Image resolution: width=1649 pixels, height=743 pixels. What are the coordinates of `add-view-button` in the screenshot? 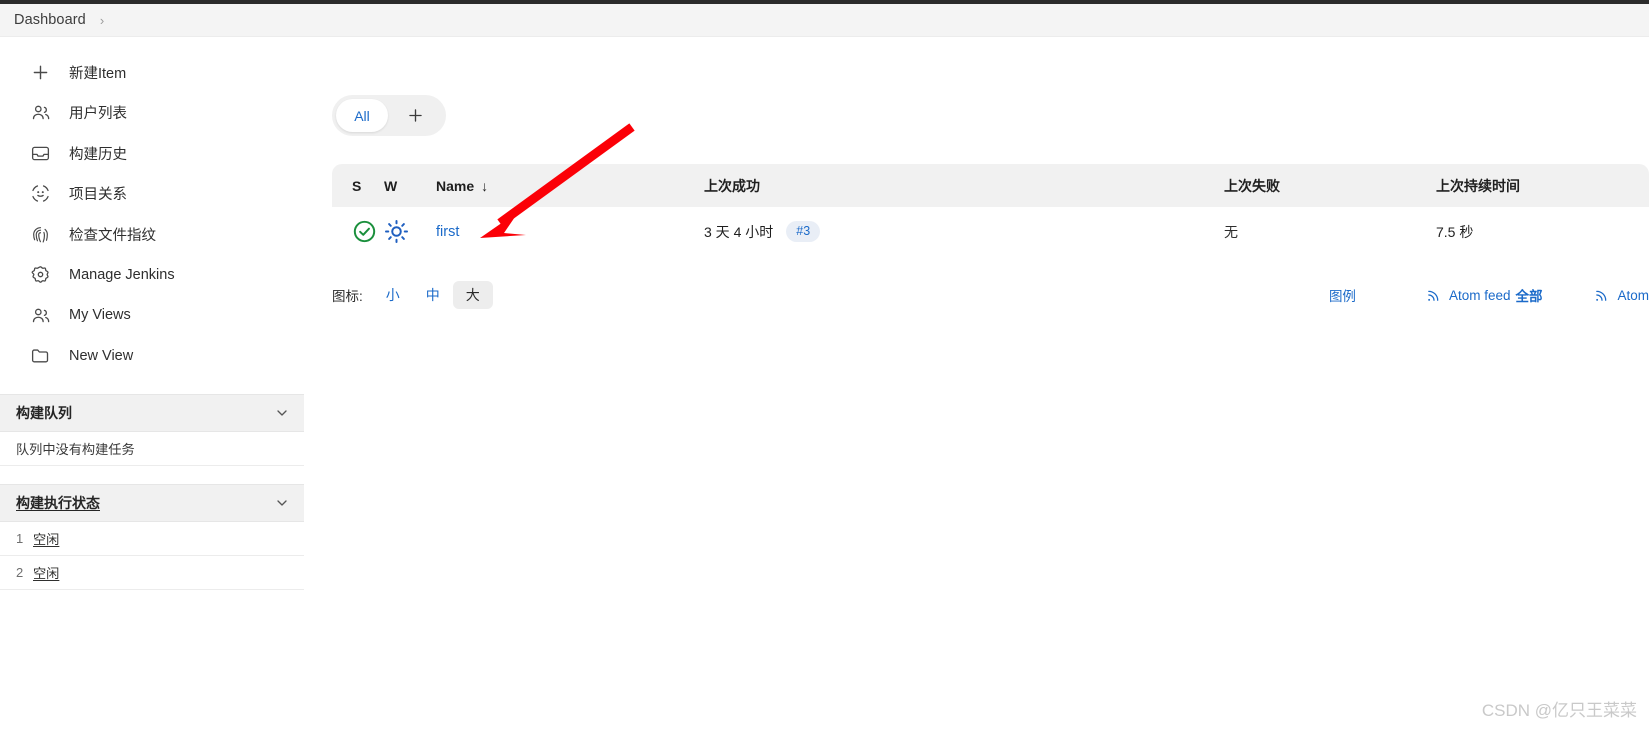 It's located at (415, 115).